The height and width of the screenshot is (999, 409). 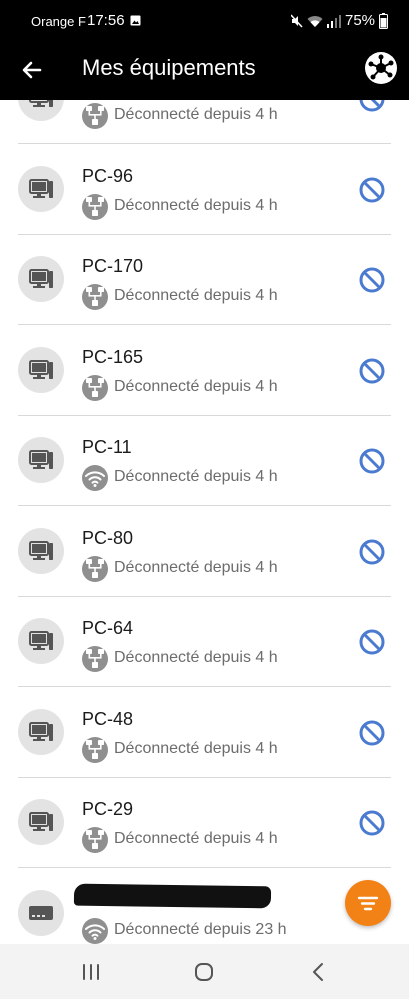 I want to click on mute-icon, so click(x=297, y=21).